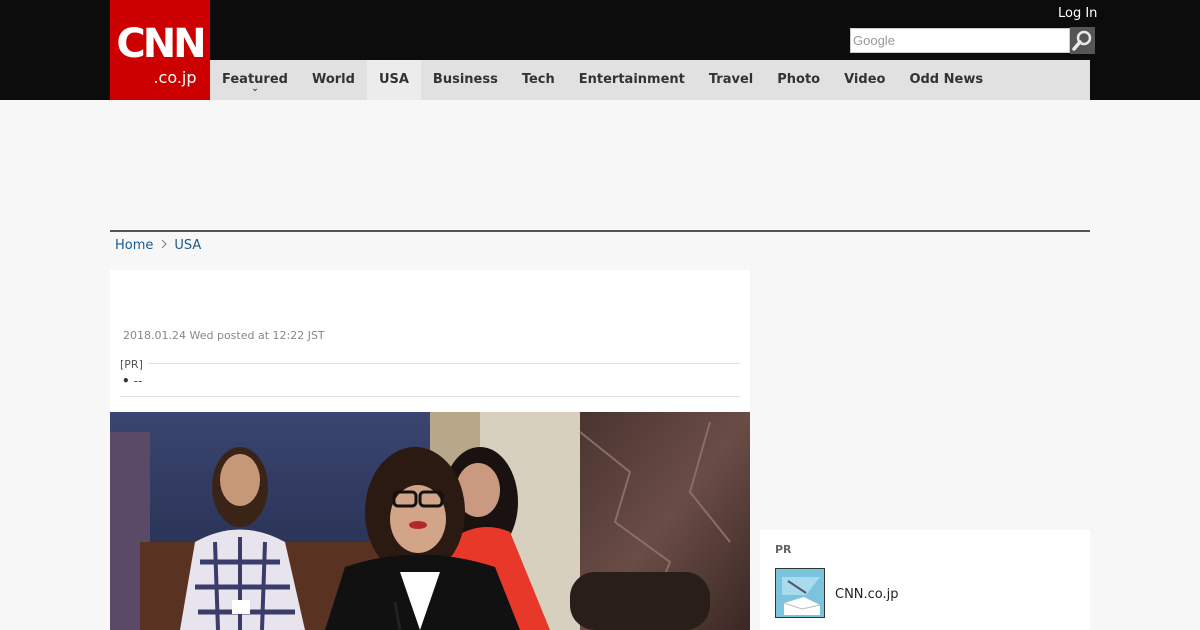 The image size is (1200, 630). Describe the element at coordinates (731, 80) in the screenshot. I see `nav-item-travel: Travel` at that location.